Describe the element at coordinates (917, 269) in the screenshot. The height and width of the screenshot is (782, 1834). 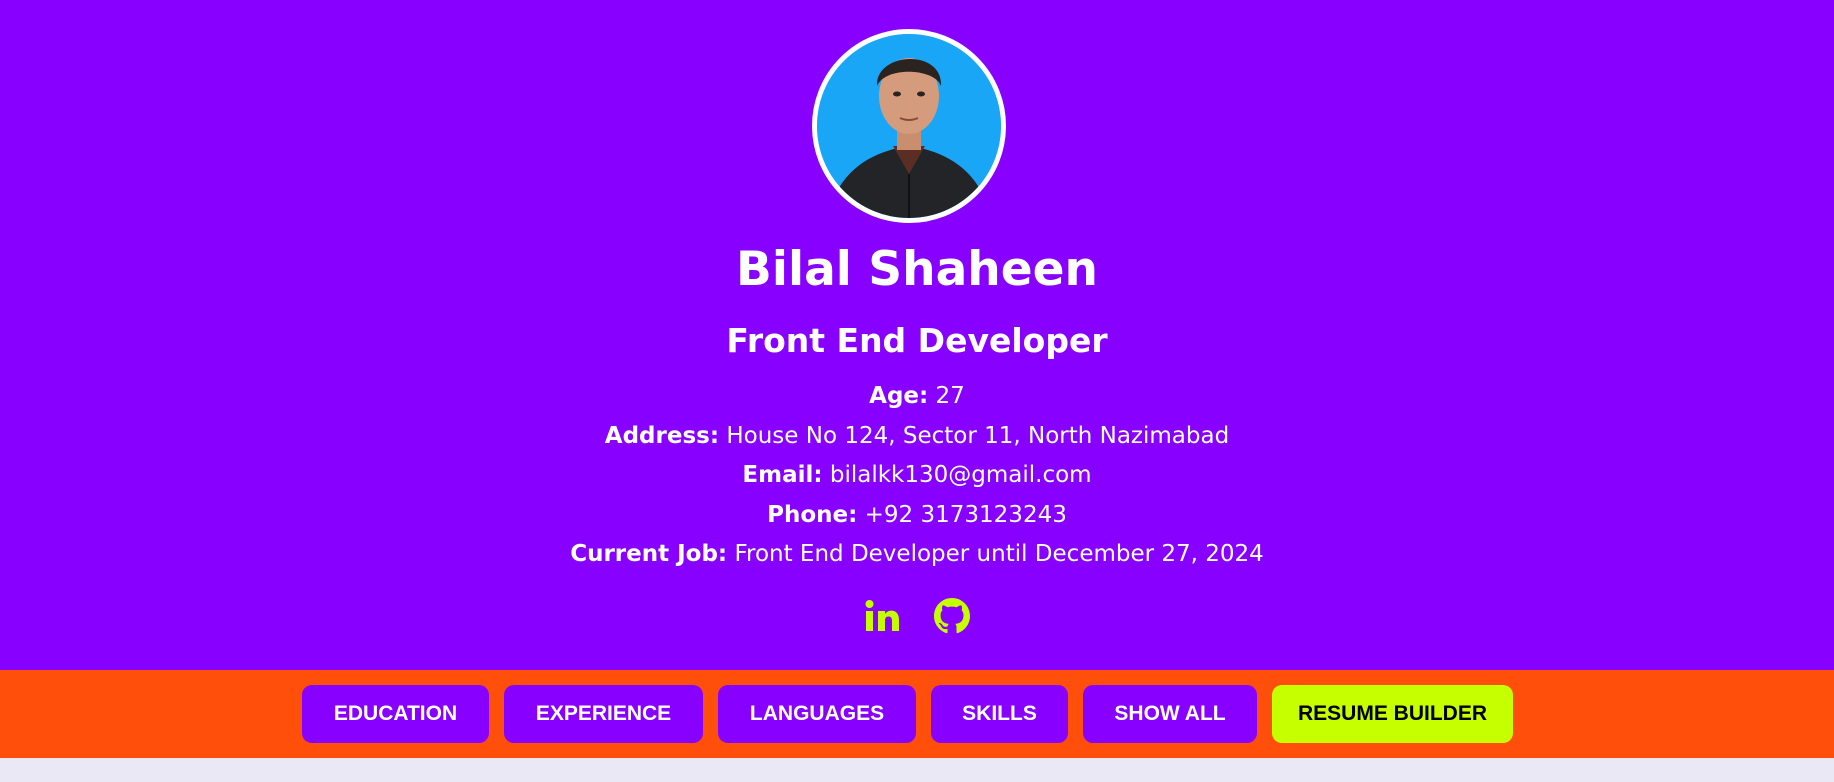
I see `profile-name: Bilal Shaheen` at that location.